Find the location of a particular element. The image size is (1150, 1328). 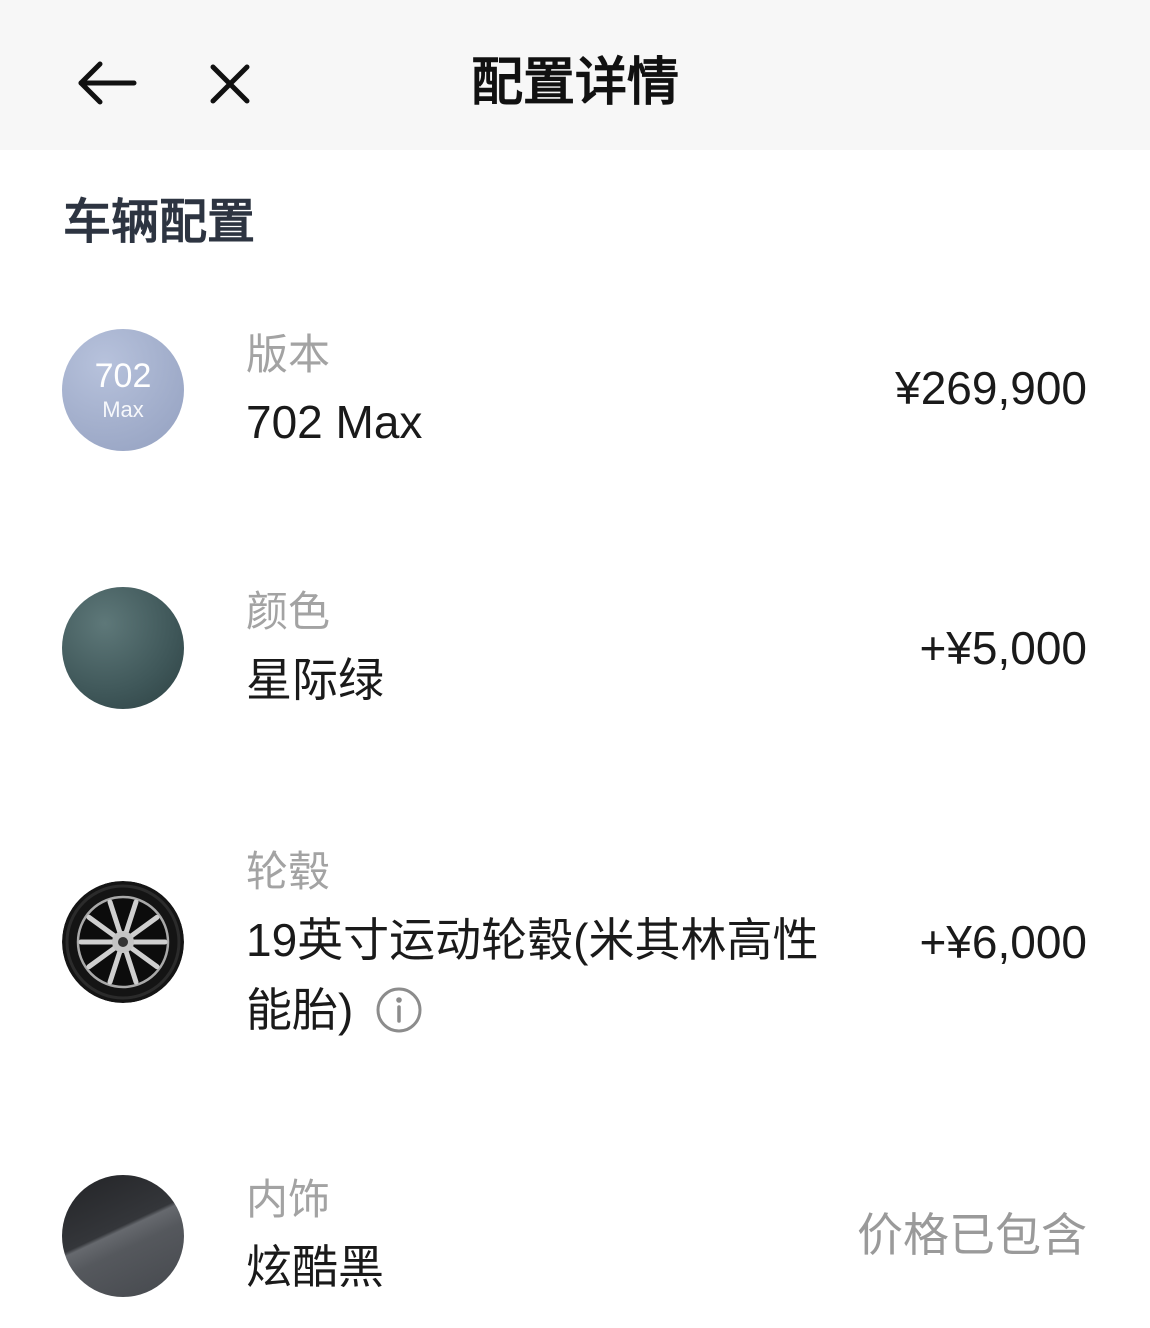

version-value: 702 Max is located at coordinates (334, 422).